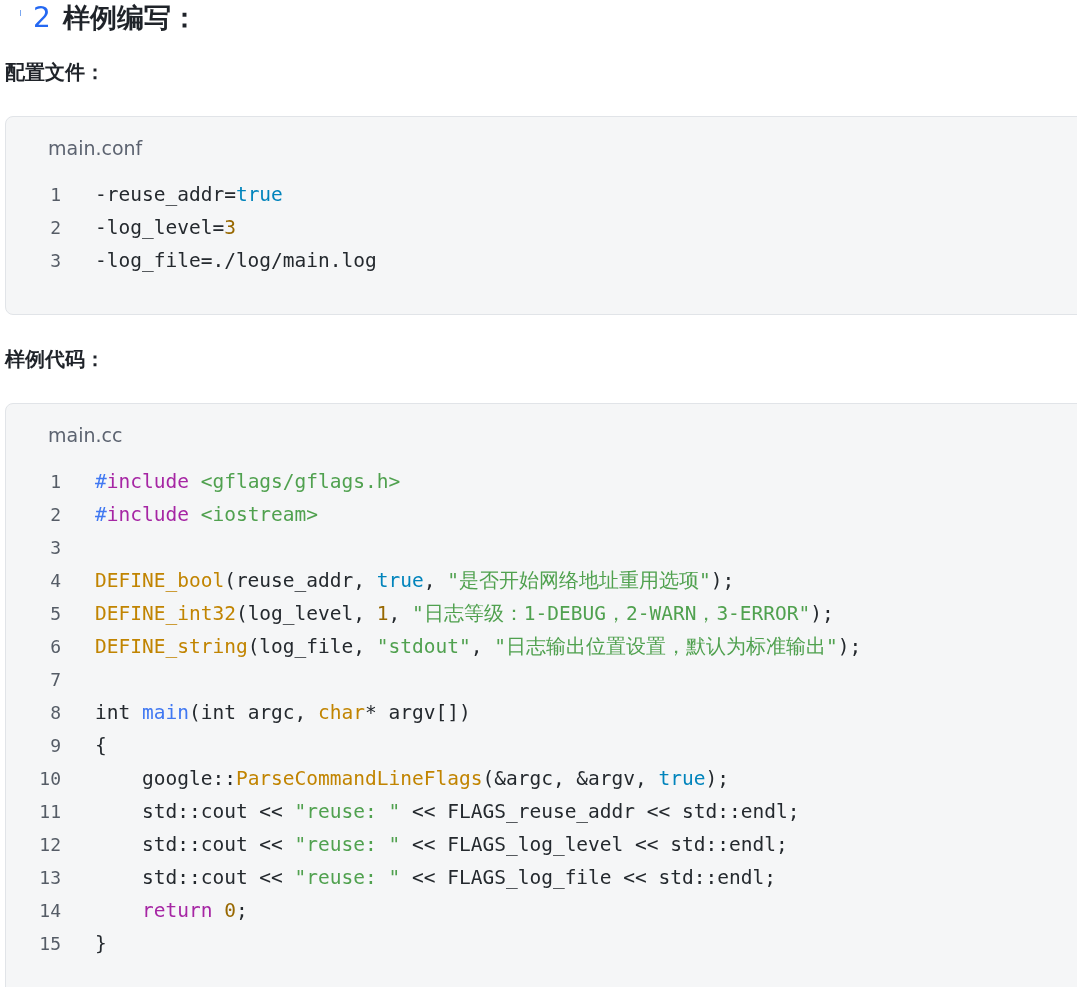 Image resolution: width=1077 pixels, height=987 pixels. Describe the element at coordinates (49, 811) in the screenshot. I see `line-number: 11` at that location.